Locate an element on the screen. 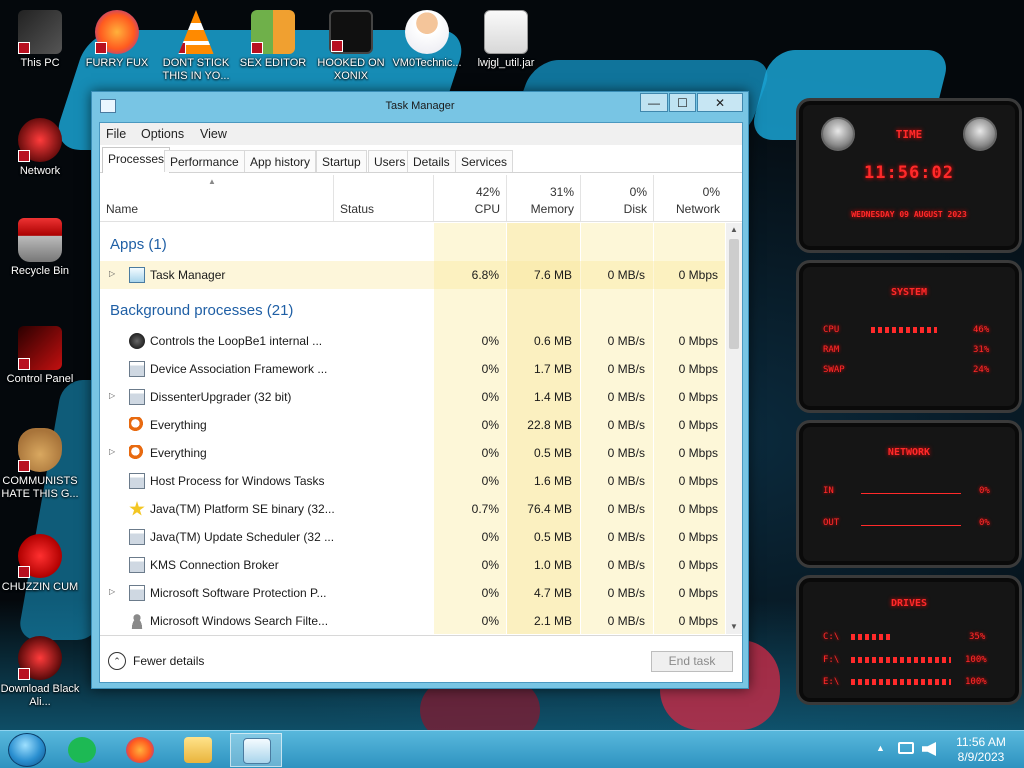 This screenshot has height=768, width=1024. taskbar-firefox is located at coordinates (140, 750).